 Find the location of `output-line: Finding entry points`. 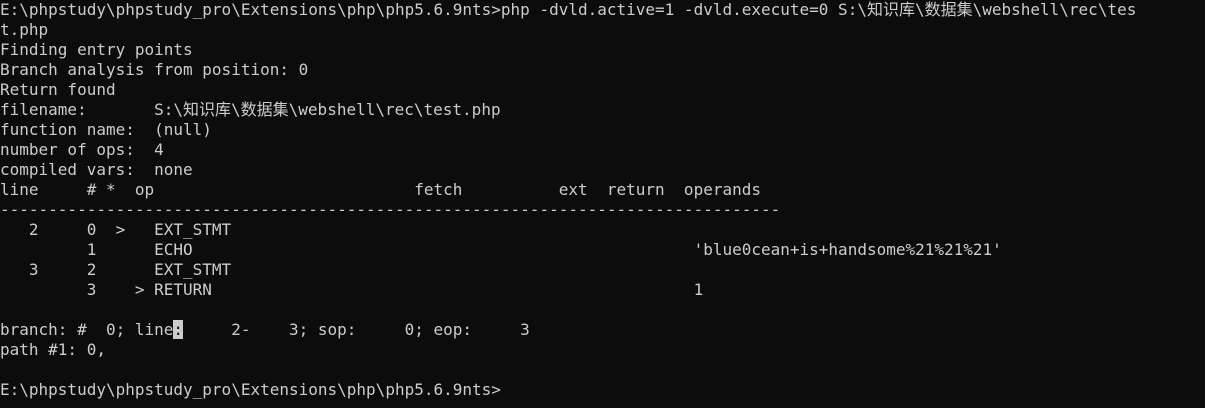

output-line: Finding entry points is located at coordinates (96, 49).